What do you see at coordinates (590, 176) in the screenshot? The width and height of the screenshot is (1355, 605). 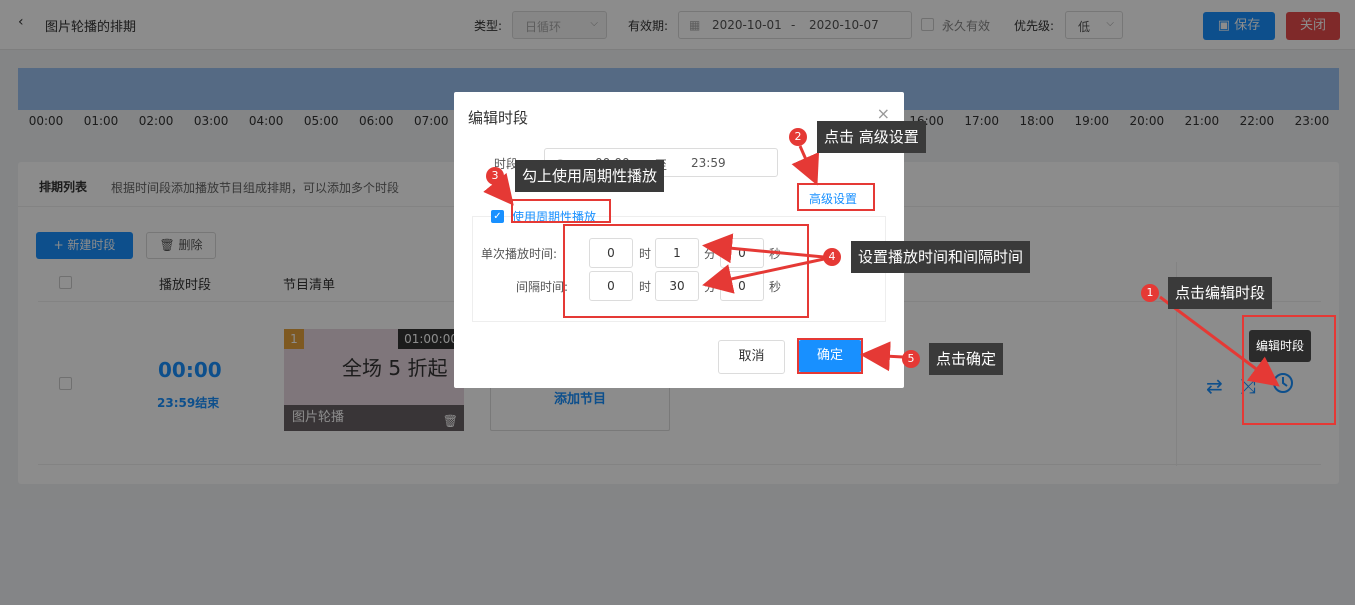 I see `step-3-tip: 勾上使用周期性播放` at bounding box center [590, 176].